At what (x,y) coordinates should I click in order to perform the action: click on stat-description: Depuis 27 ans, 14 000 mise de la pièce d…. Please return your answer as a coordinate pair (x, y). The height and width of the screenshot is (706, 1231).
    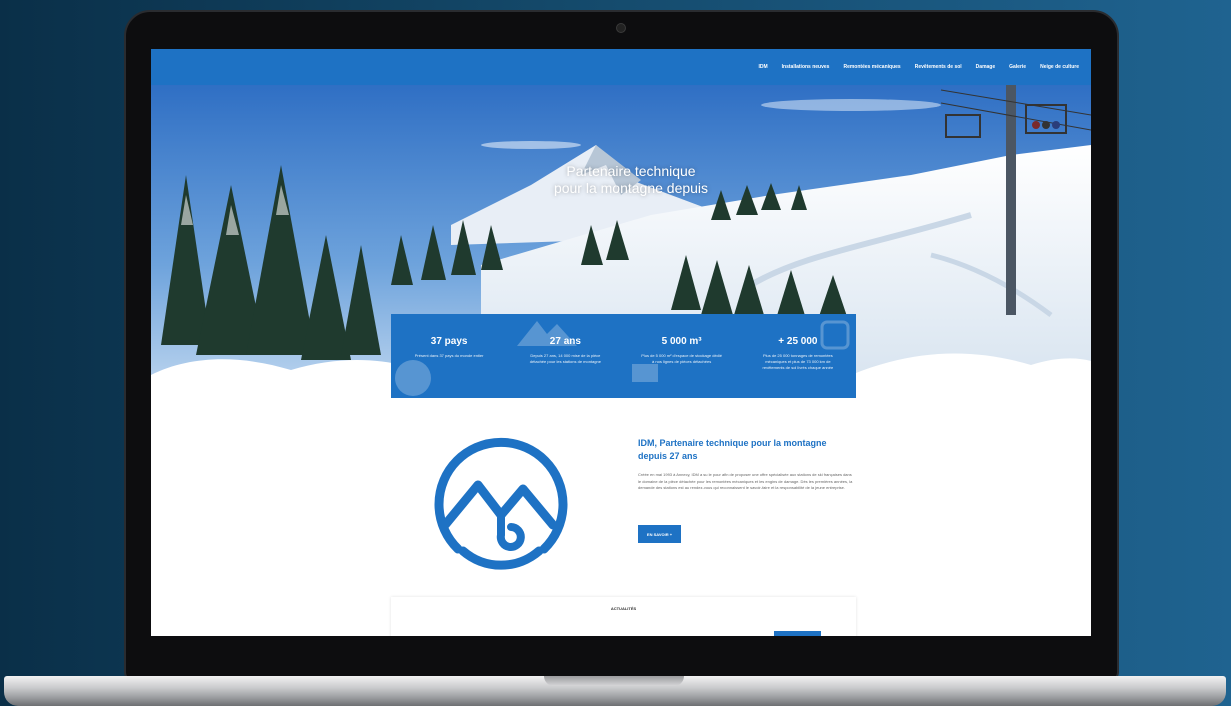
    Looking at the image, I should click on (565, 358).